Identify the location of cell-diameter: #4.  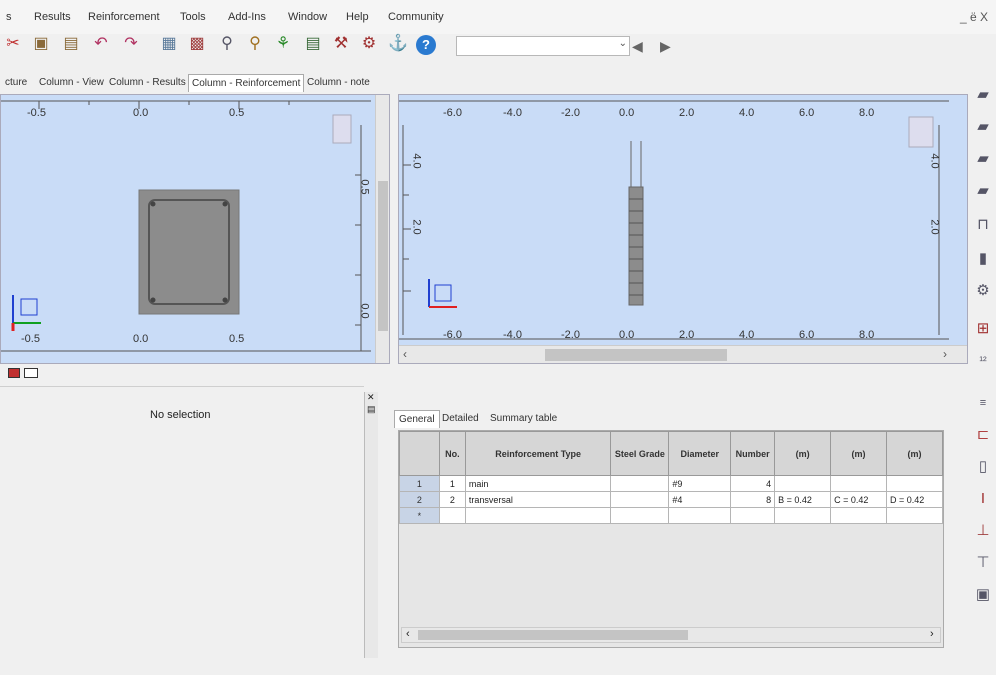
(700, 499).